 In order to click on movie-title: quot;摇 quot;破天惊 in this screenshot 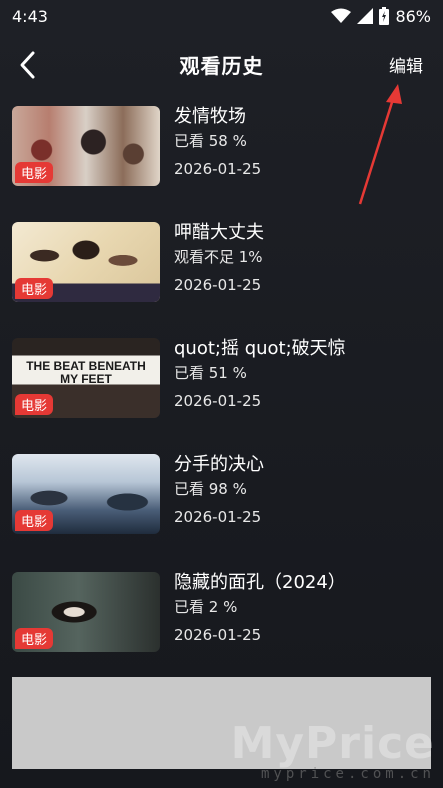, I will do `click(260, 348)`.